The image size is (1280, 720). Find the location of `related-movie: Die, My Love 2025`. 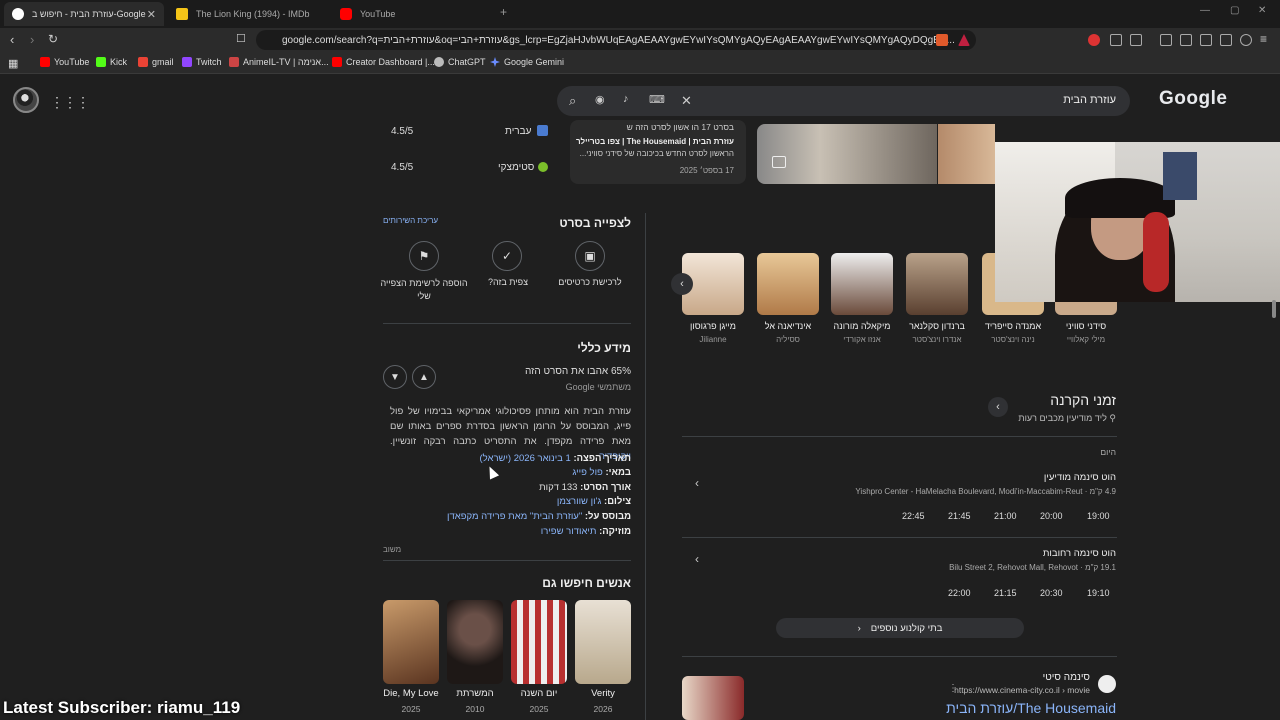

related-movie: Die, My Love 2025 is located at coordinates (411, 657).